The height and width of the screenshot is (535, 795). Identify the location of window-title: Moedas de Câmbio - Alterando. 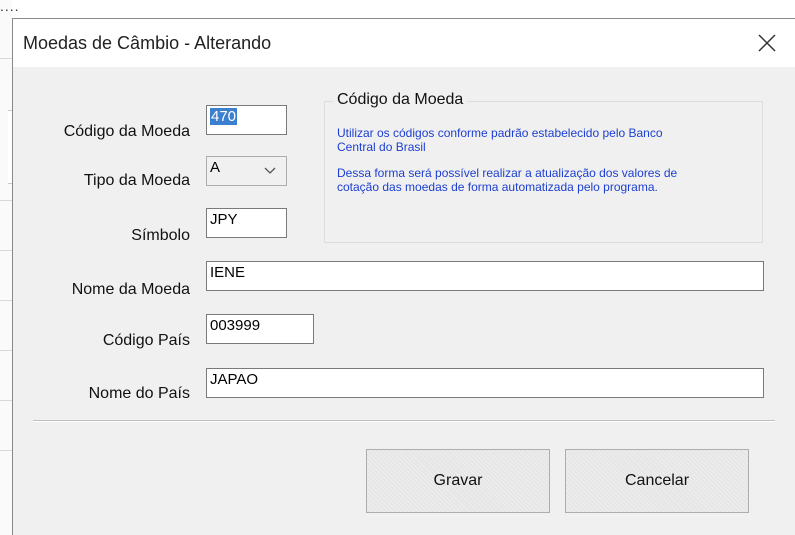
(147, 43).